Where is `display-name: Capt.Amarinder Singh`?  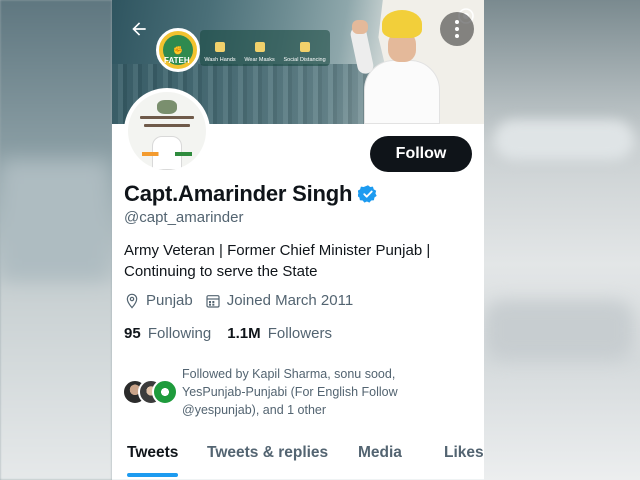 display-name: Capt.Amarinder Singh is located at coordinates (238, 193).